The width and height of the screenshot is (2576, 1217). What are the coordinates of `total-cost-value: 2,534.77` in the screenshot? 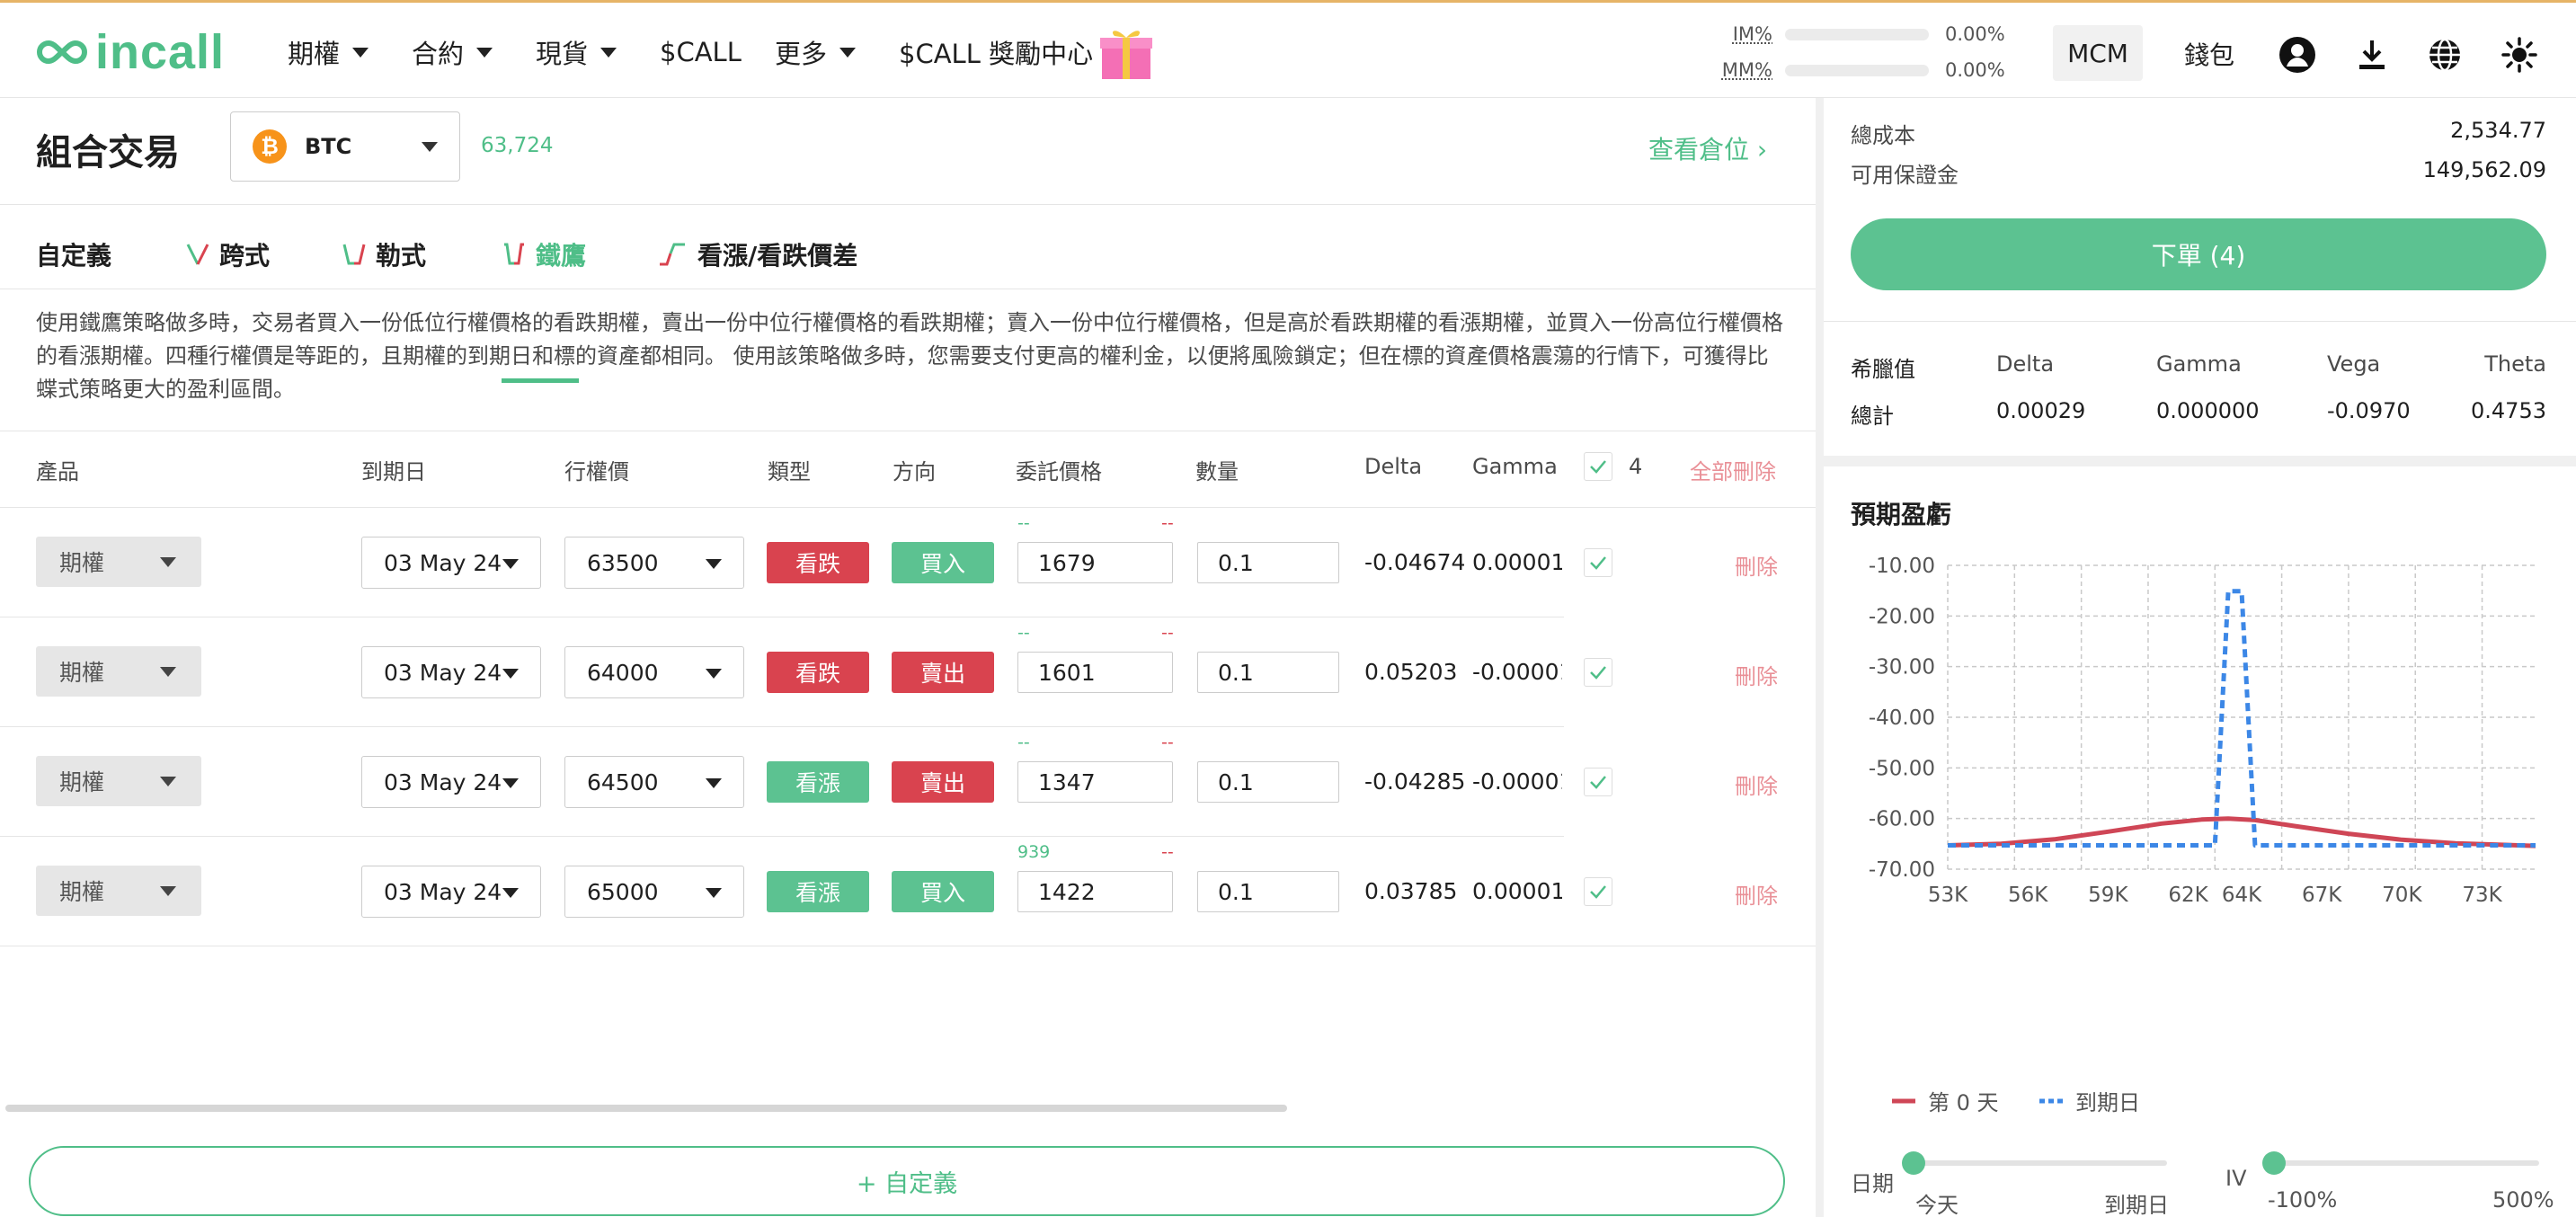 It's located at (2498, 130).